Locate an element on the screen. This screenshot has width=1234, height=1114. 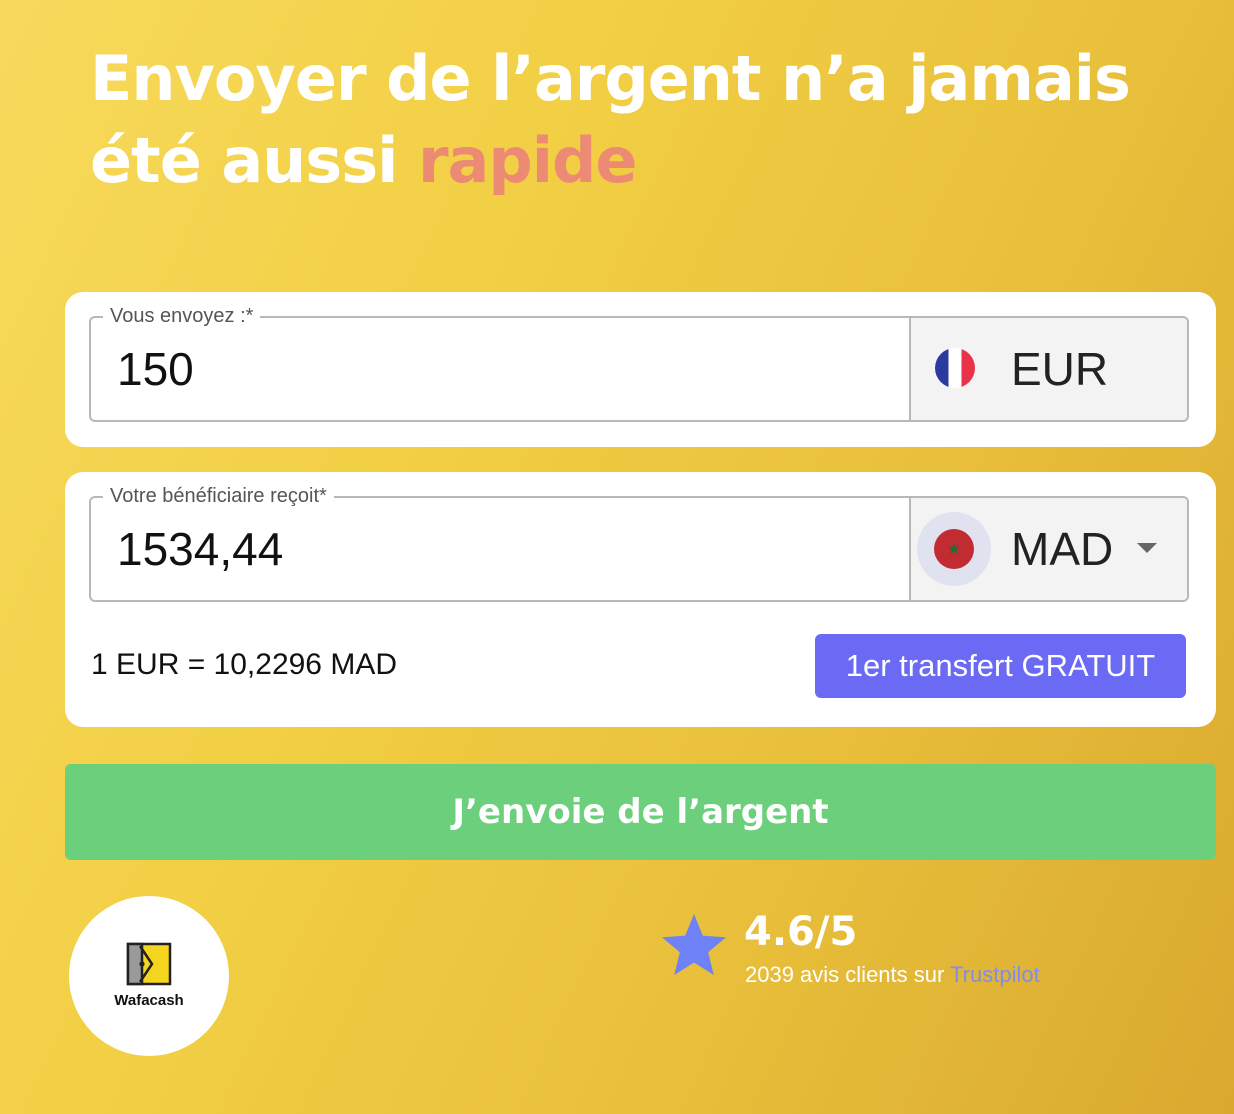
receive-amount-input is located at coordinates (498, 549).